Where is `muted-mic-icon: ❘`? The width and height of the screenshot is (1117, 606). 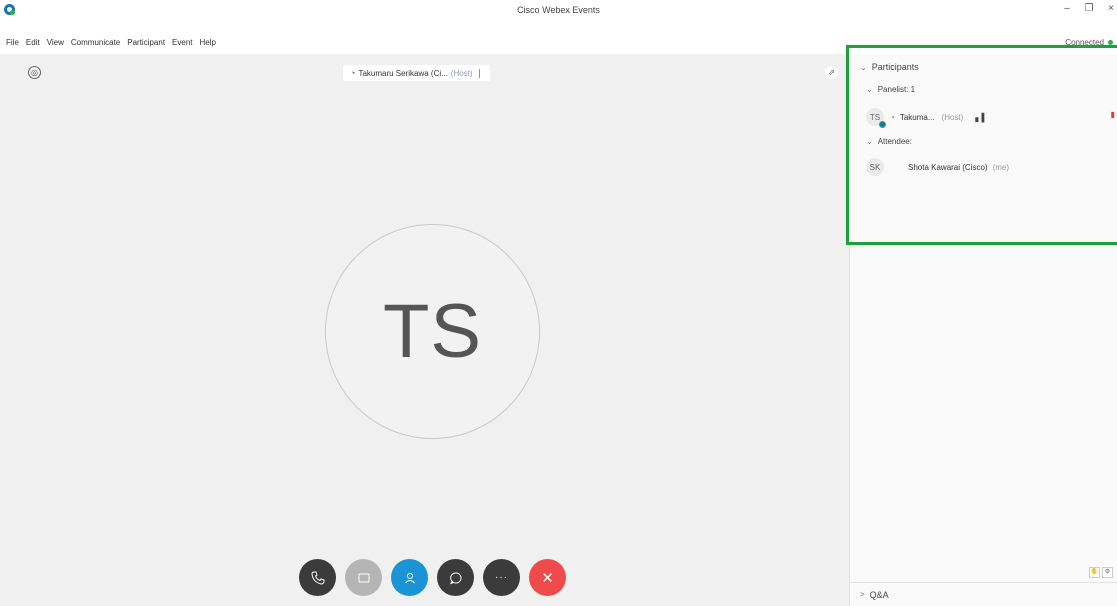
muted-mic-icon: ❘ is located at coordinates (479, 72).